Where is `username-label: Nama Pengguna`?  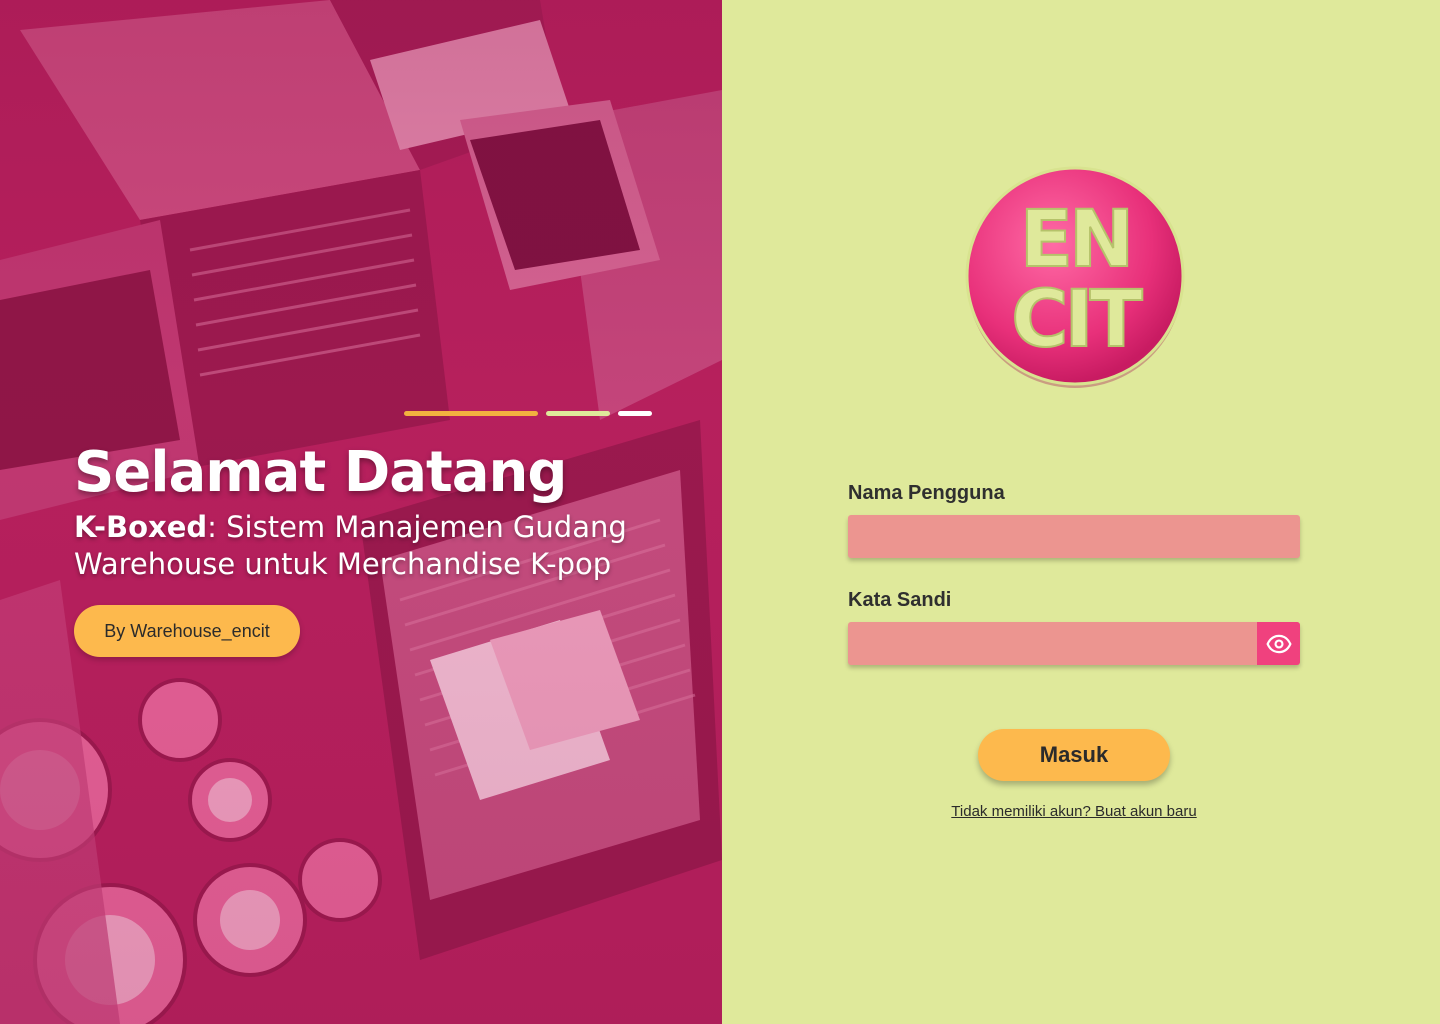 username-label: Nama Pengguna is located at coordinates (926, 493).